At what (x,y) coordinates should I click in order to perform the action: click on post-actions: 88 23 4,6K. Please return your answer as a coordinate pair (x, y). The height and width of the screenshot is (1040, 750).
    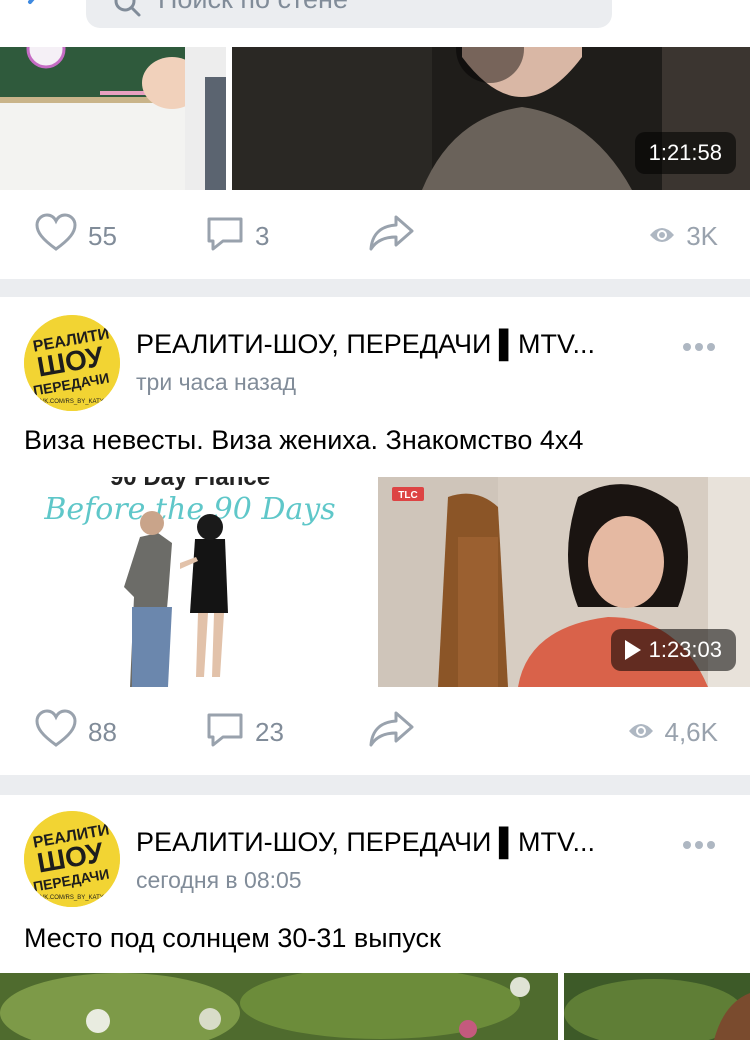
    Looking at the image, I should click on (375, 732).